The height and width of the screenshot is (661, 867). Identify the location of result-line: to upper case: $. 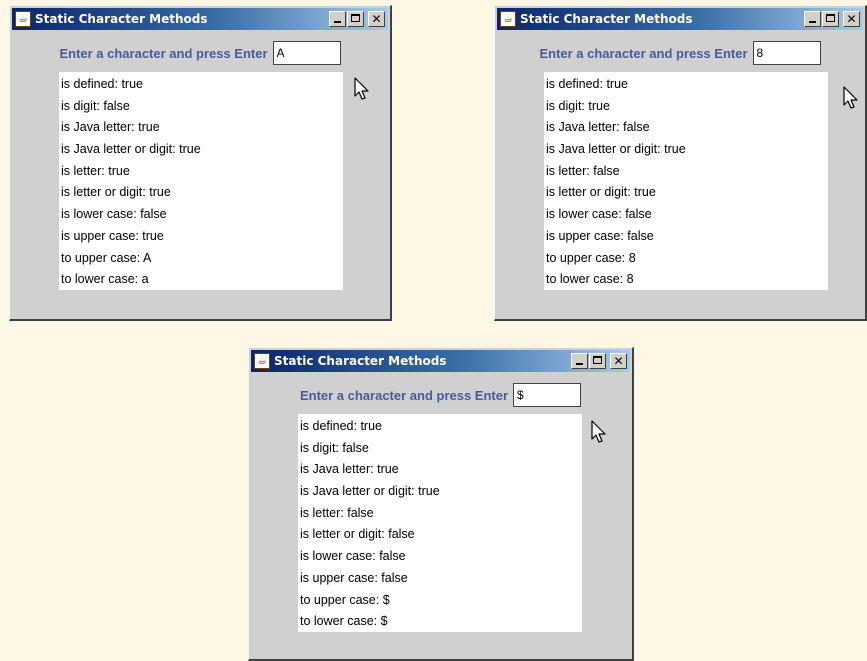
(345, 599).